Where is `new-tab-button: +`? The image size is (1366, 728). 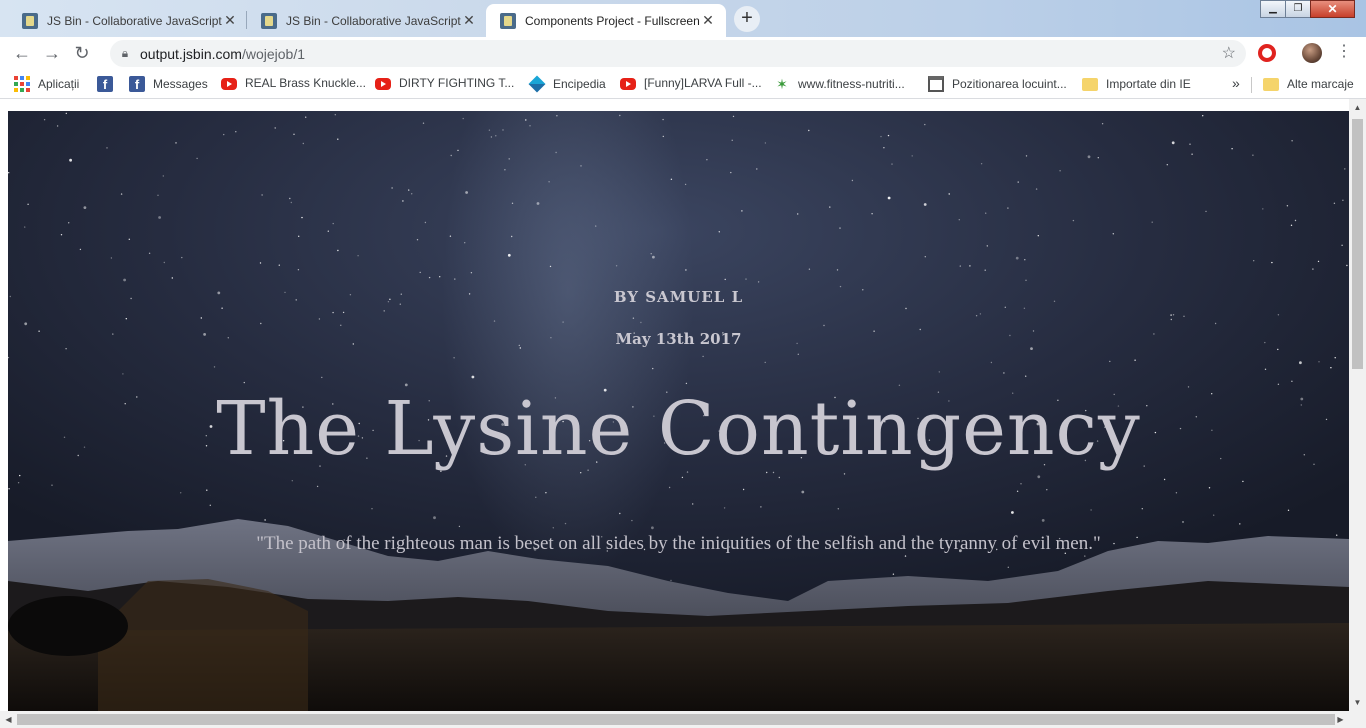
new-tab-button: + is located at coordinates (747, 19).